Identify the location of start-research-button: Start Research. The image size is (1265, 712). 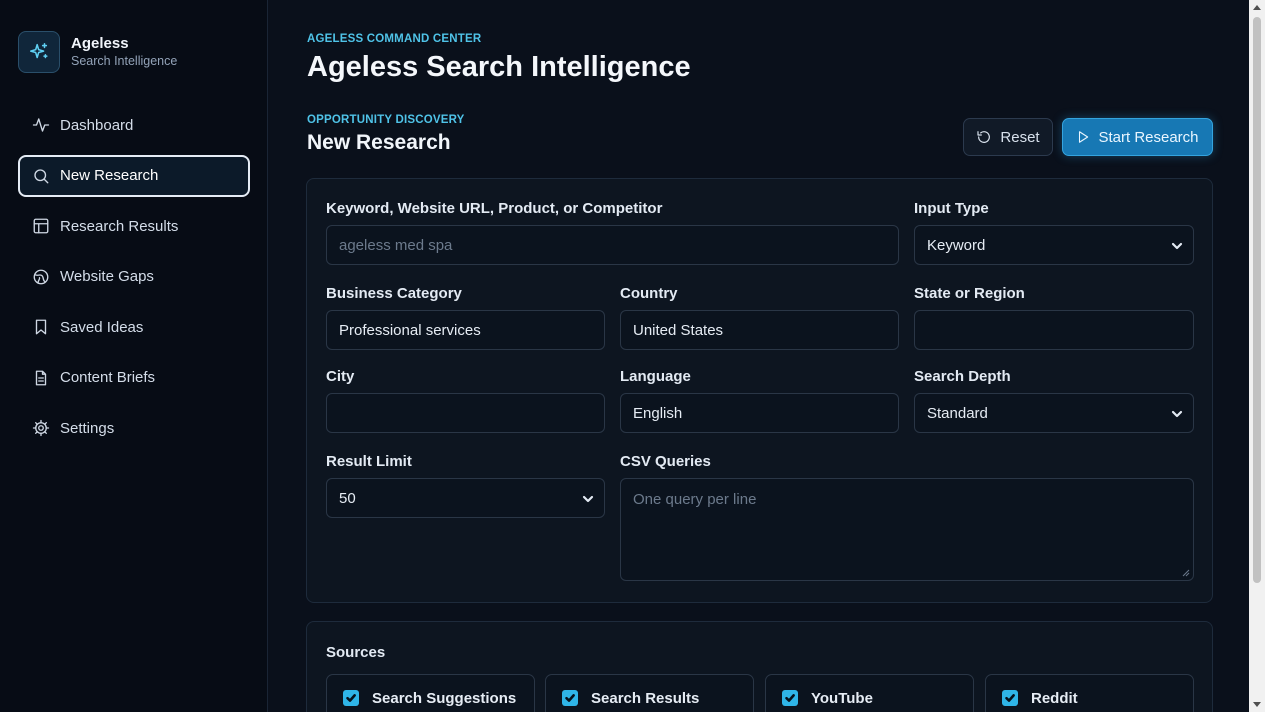
(1137, 137).